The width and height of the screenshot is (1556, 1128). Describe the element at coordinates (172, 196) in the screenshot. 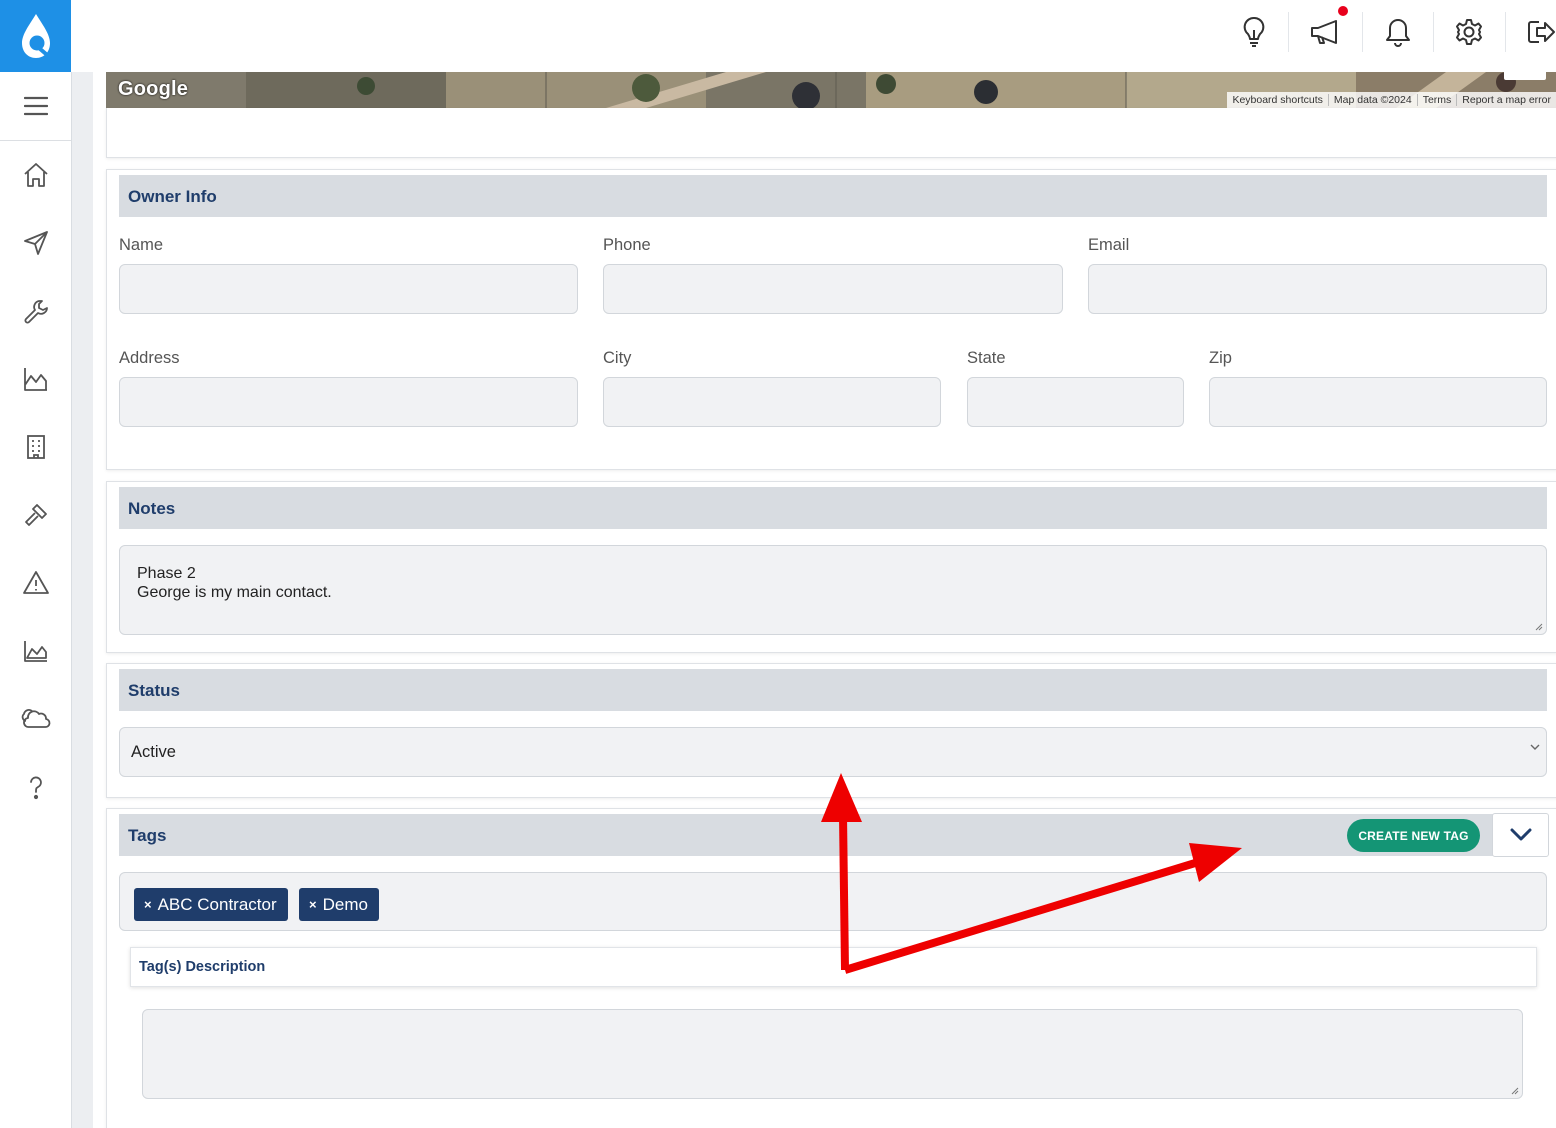

I see `section-title: Owner Info` at that location.